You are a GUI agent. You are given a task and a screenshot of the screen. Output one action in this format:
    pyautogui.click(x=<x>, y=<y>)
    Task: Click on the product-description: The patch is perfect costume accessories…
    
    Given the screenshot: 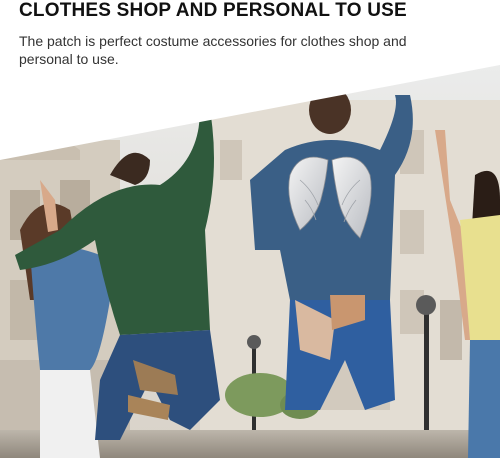 What is the action you would take?
    pyautogui.click(x=213, y=50)
    